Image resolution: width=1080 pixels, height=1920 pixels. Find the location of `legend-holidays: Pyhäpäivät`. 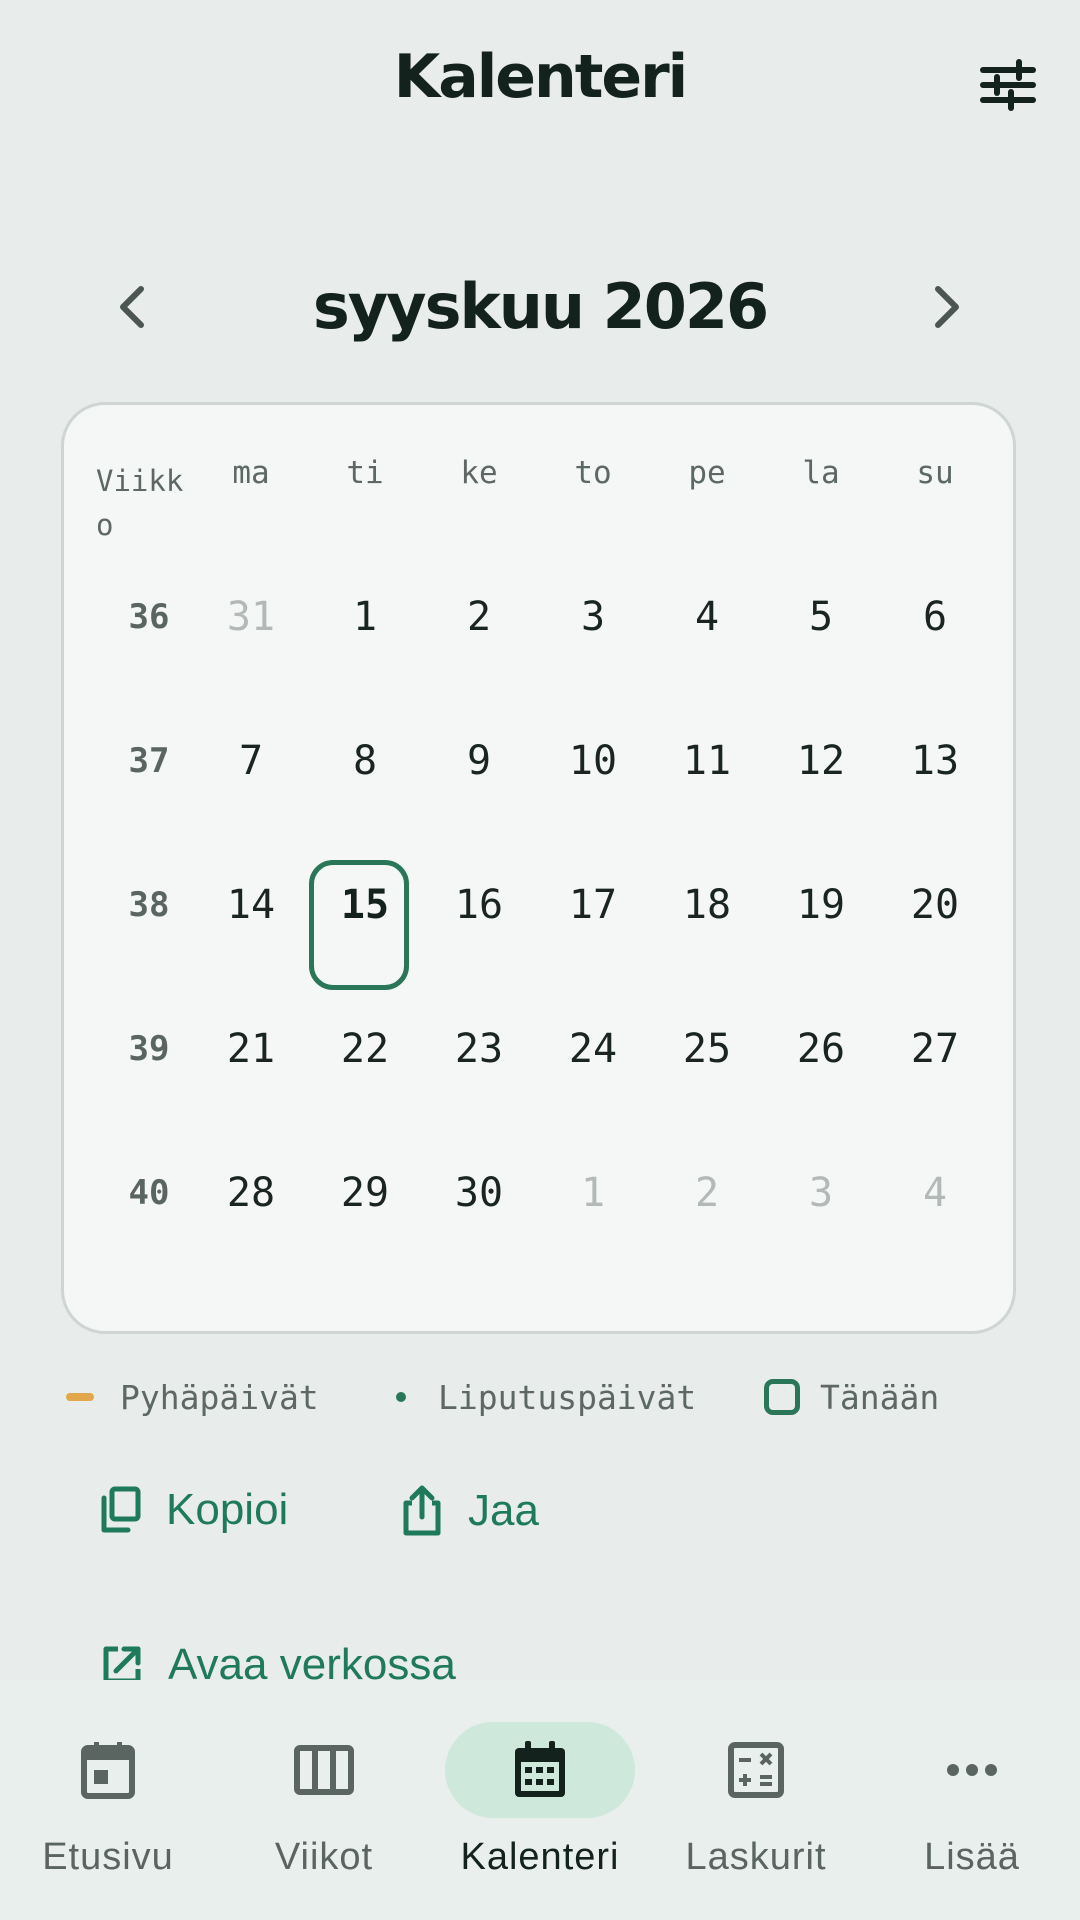

legend-holidays: Pyhäpäivät is located at coordinates (192, 1397).